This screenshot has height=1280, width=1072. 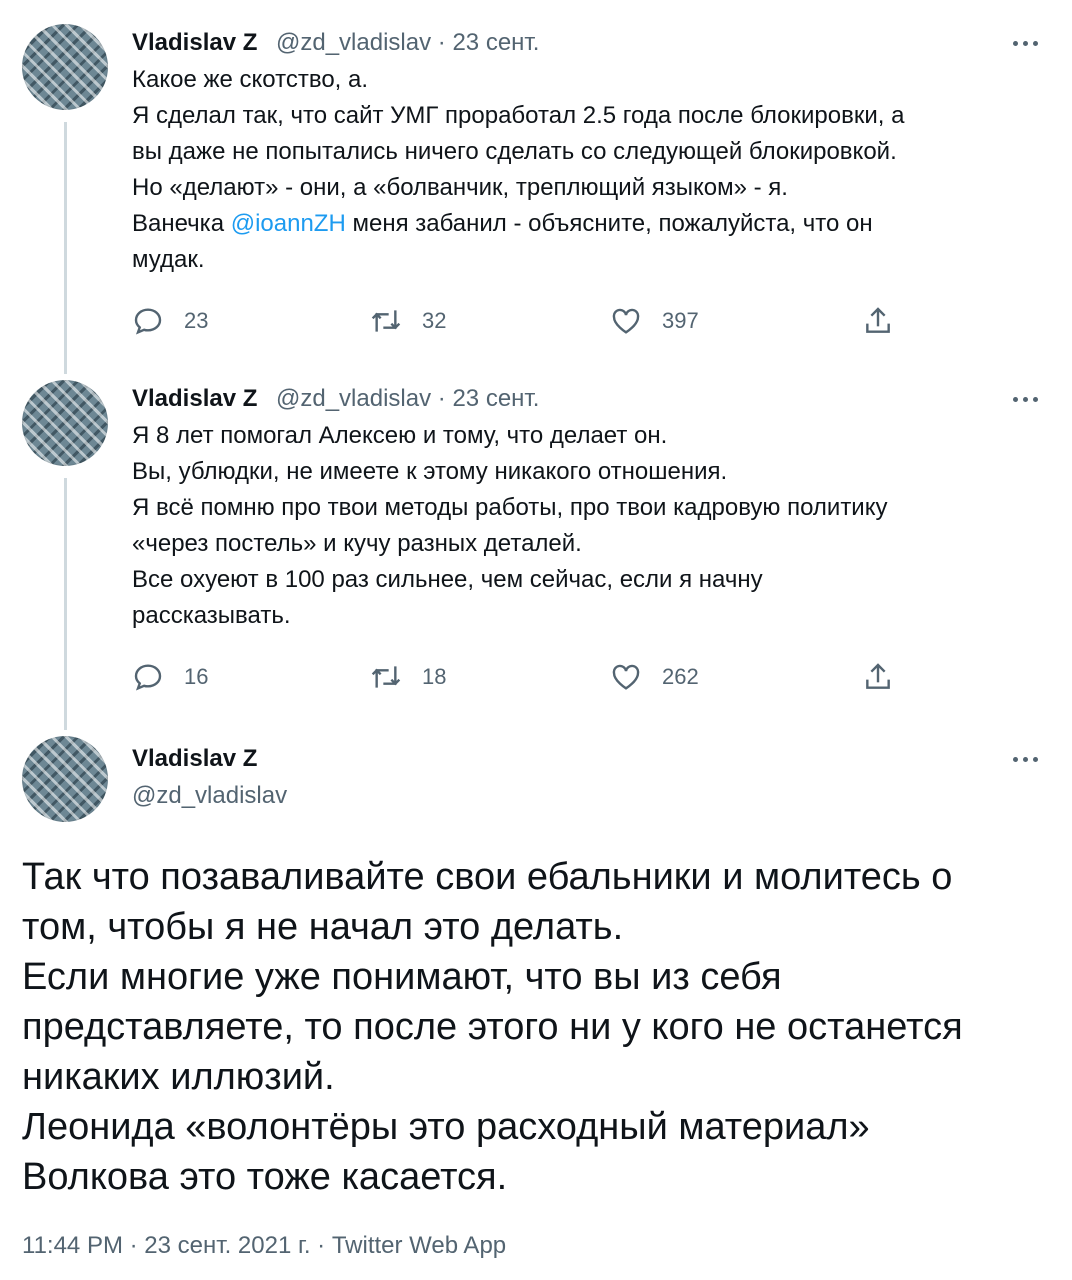 What do you see at coordinates (434, 320) in the screenshot?
I see `retweet-count: 32` at bounding box center [434, 320].